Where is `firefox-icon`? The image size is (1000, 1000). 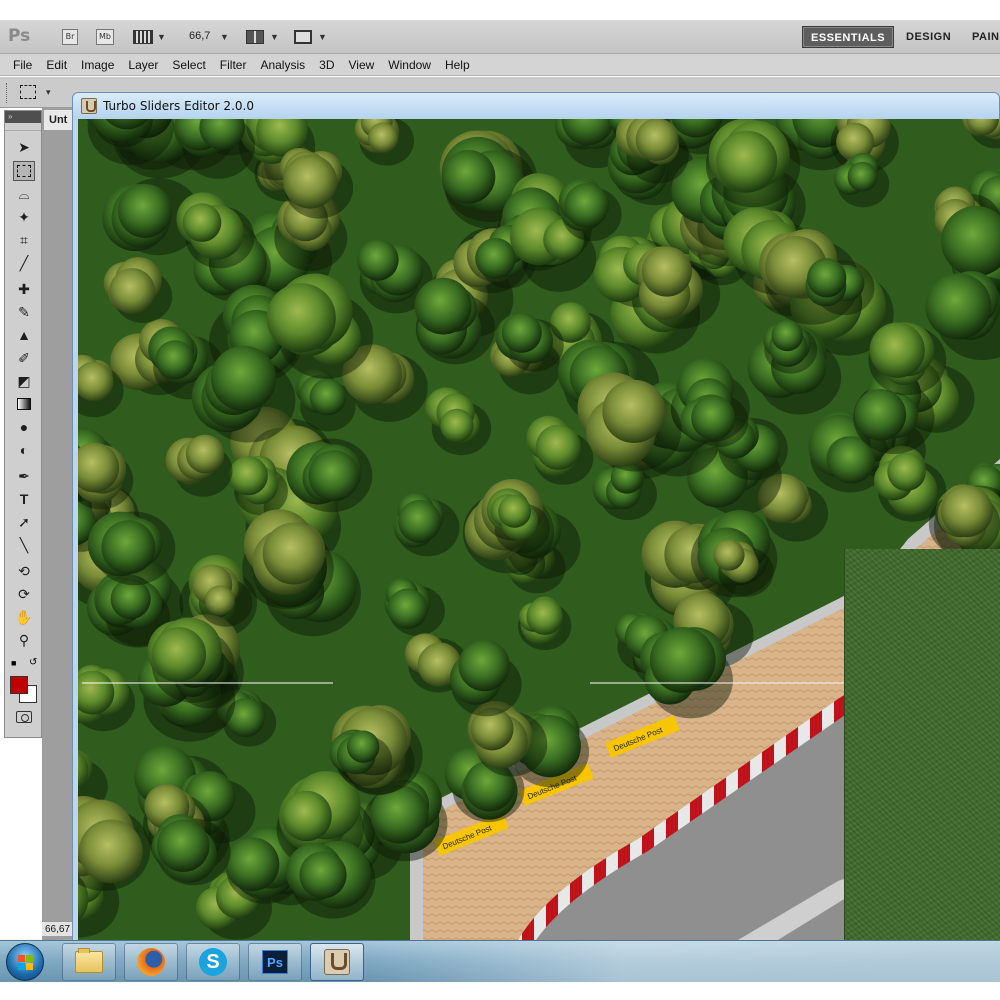 firefox-icon is located at coordinates (151, 962).